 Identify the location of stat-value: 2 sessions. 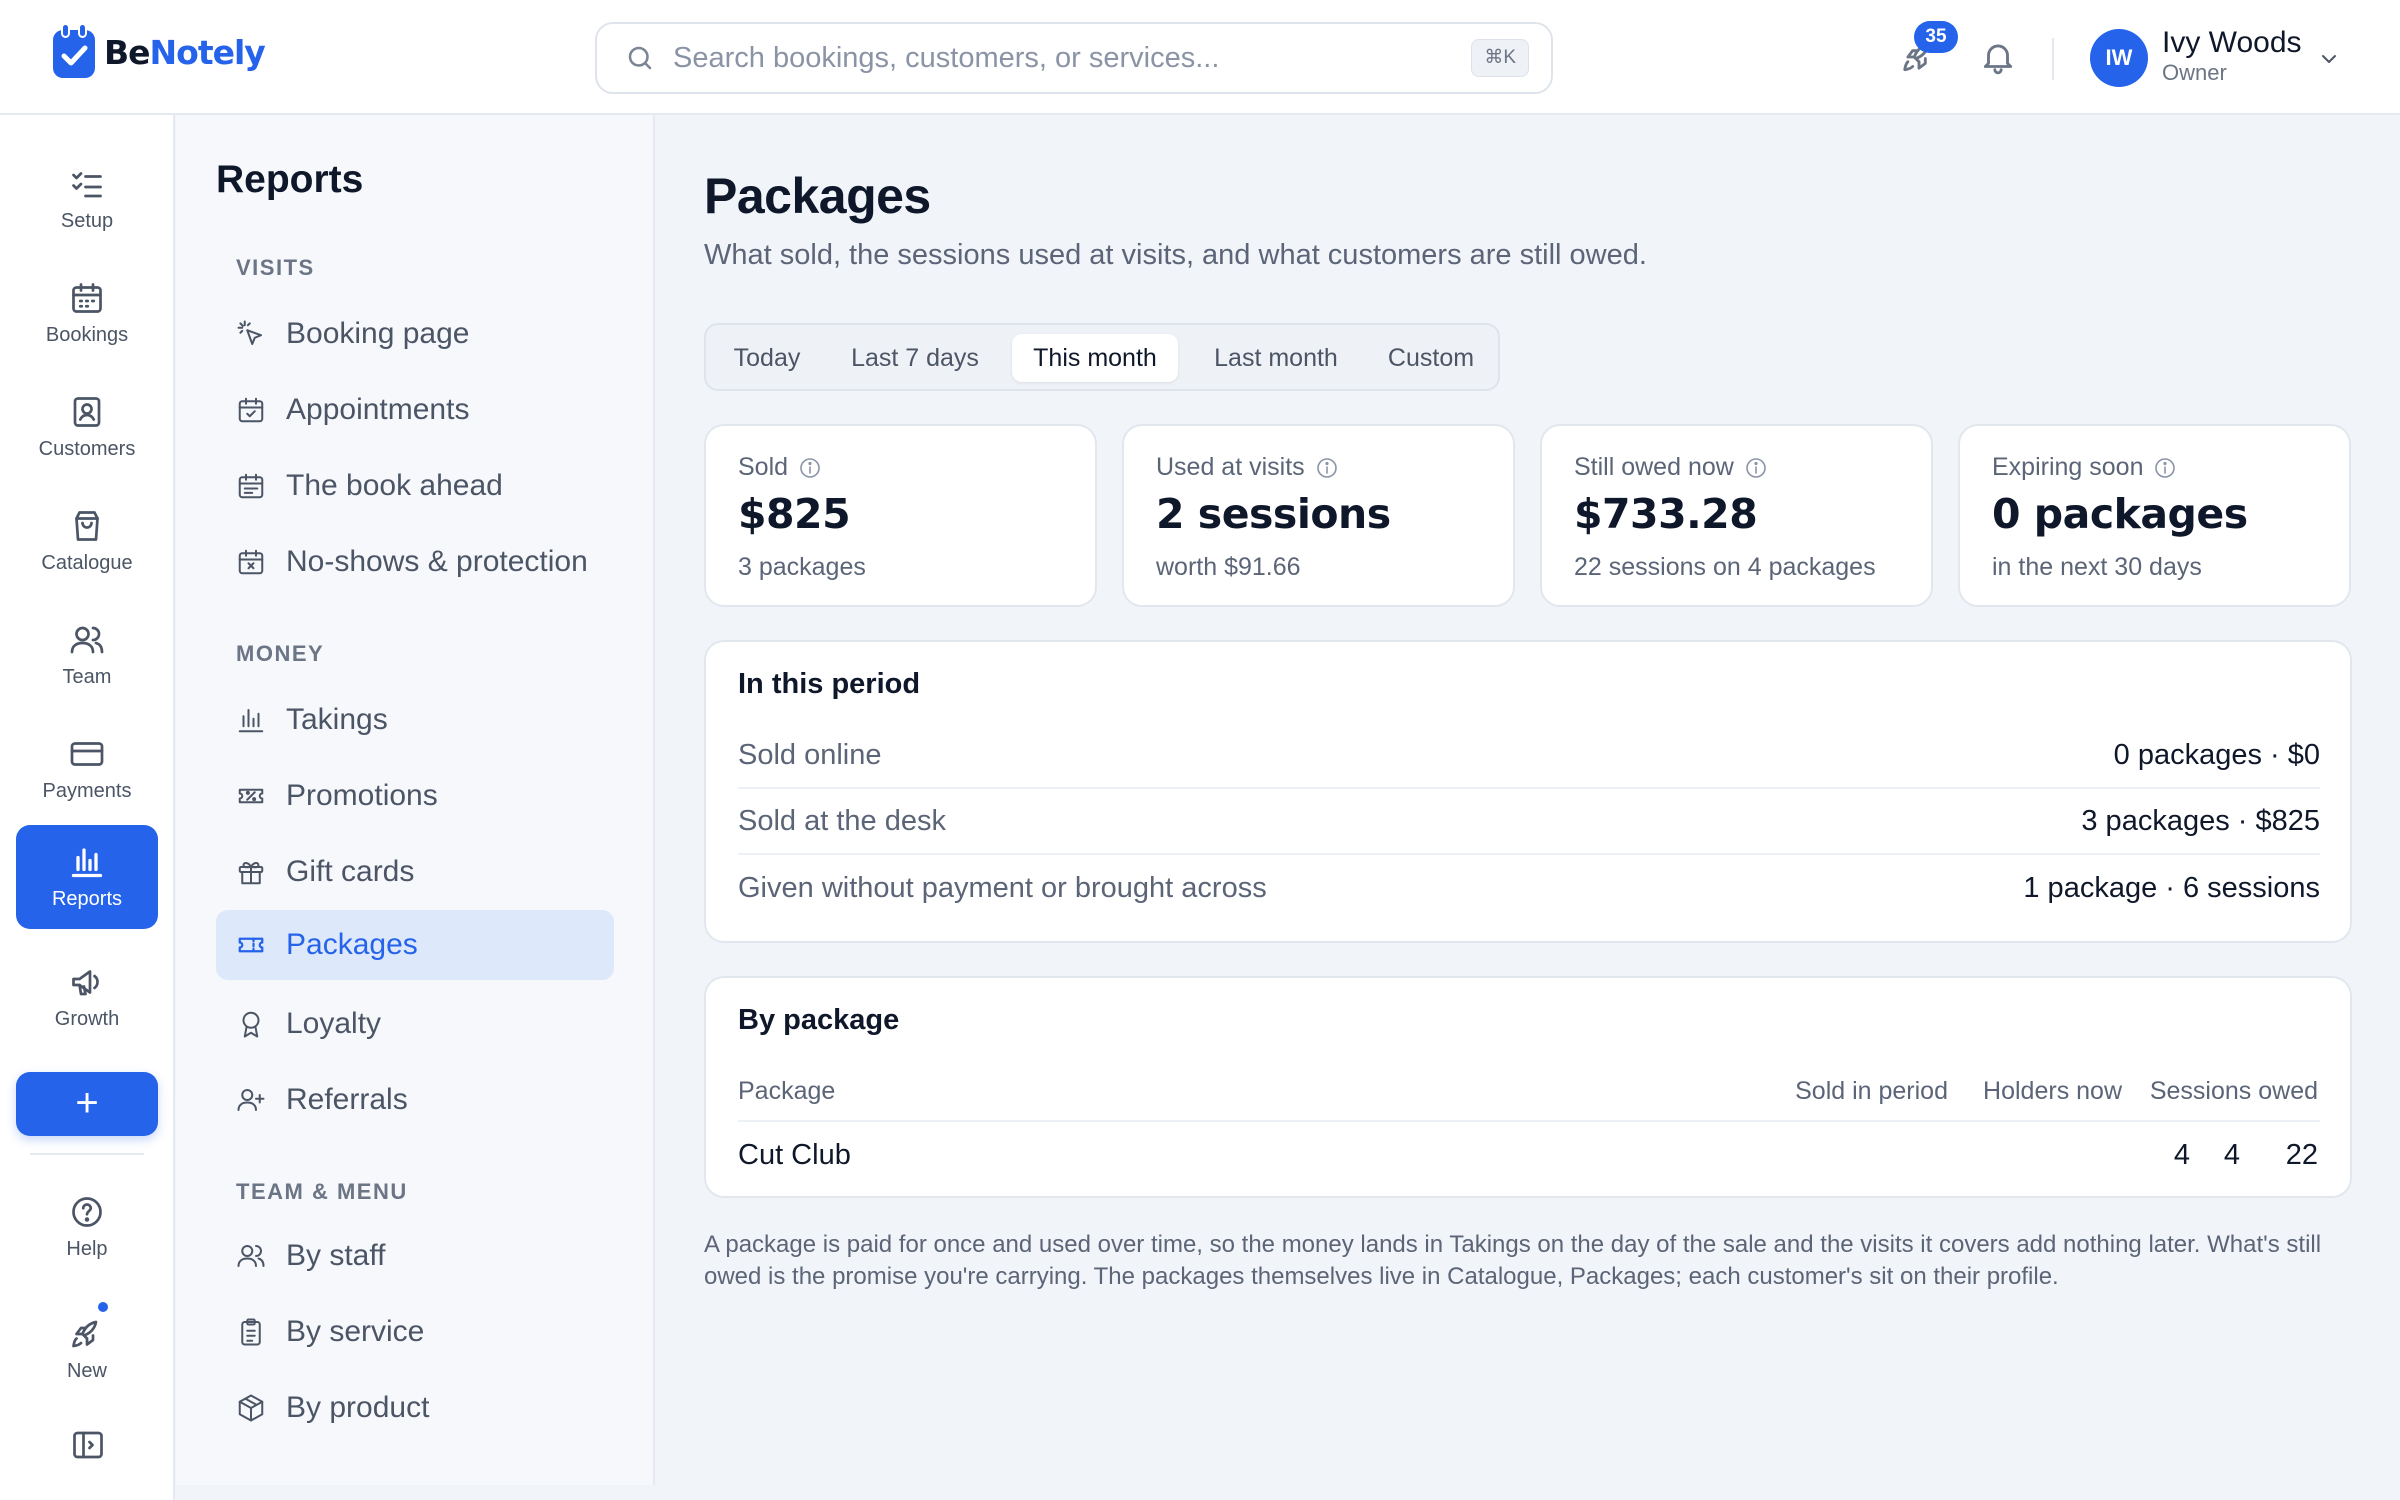
(1273, 514).